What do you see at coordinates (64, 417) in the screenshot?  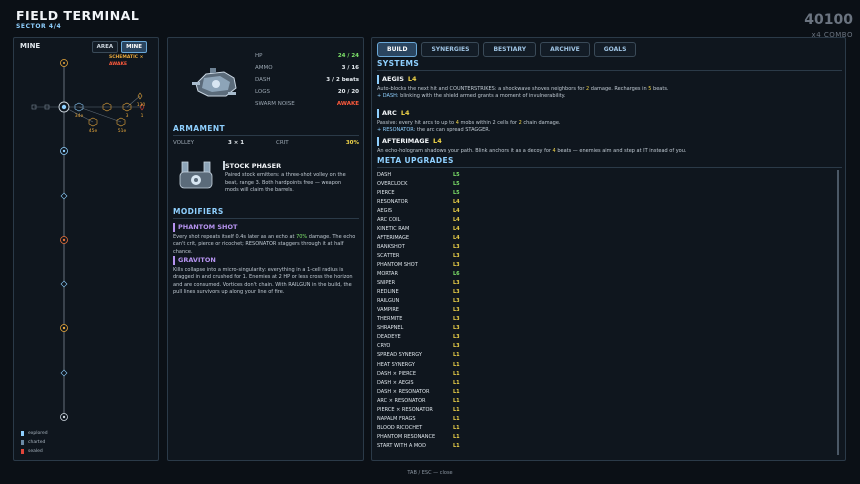 I see `map-node-bottom` at bounding box center [64, 417].